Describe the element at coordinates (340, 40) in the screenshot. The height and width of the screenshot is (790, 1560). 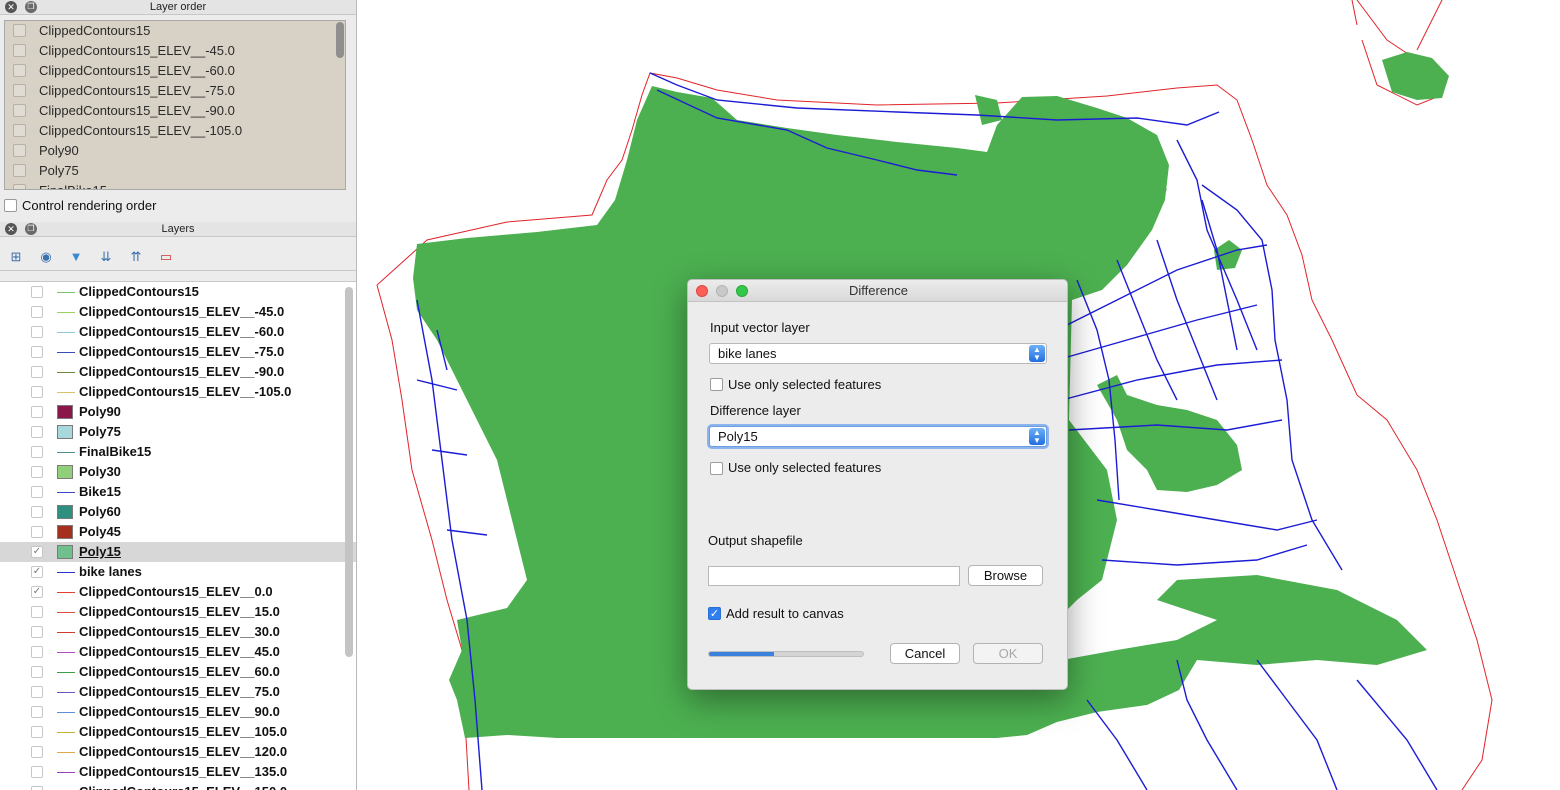
I see `layer-order-scrollbar` at that location.